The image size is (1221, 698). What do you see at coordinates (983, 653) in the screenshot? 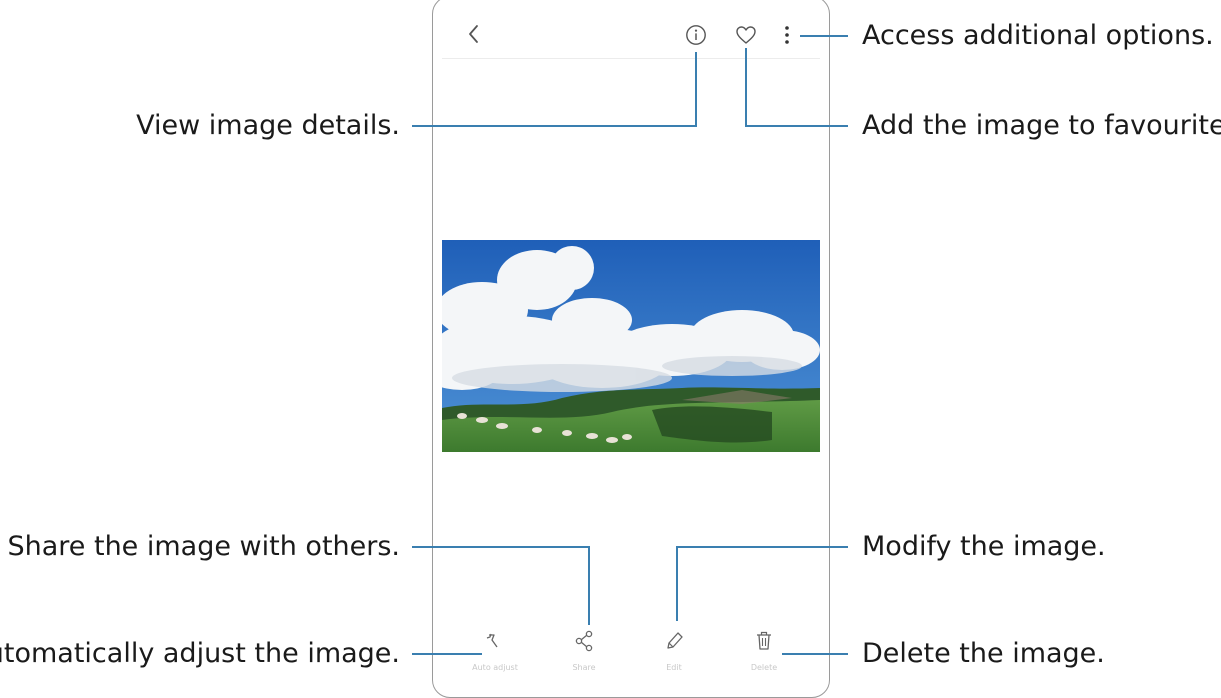
I see `callout-delete: Delete the image.` at bounding box center [983, 653].